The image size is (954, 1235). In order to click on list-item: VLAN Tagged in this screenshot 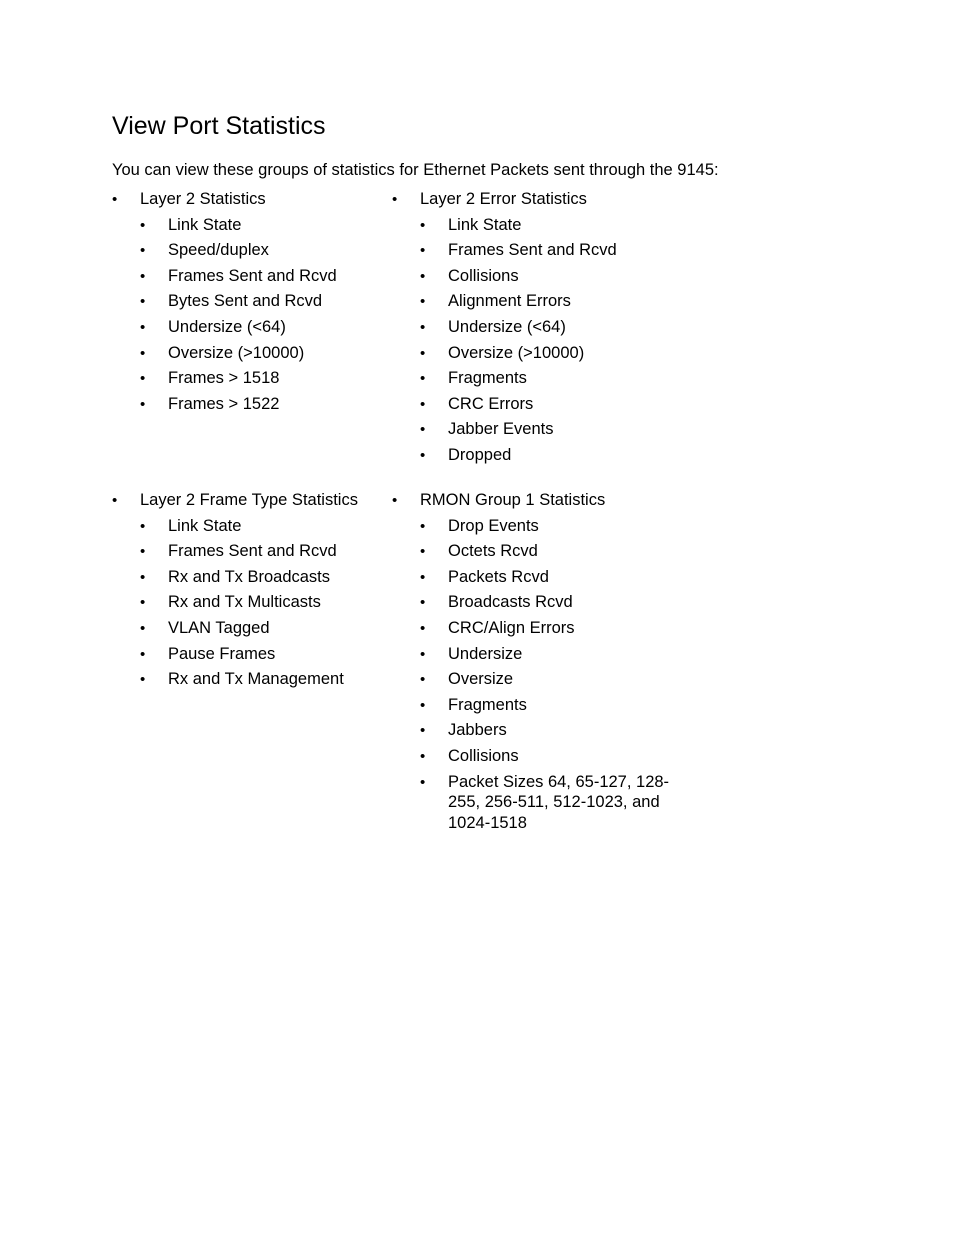, I will do `click(235, 629)`.